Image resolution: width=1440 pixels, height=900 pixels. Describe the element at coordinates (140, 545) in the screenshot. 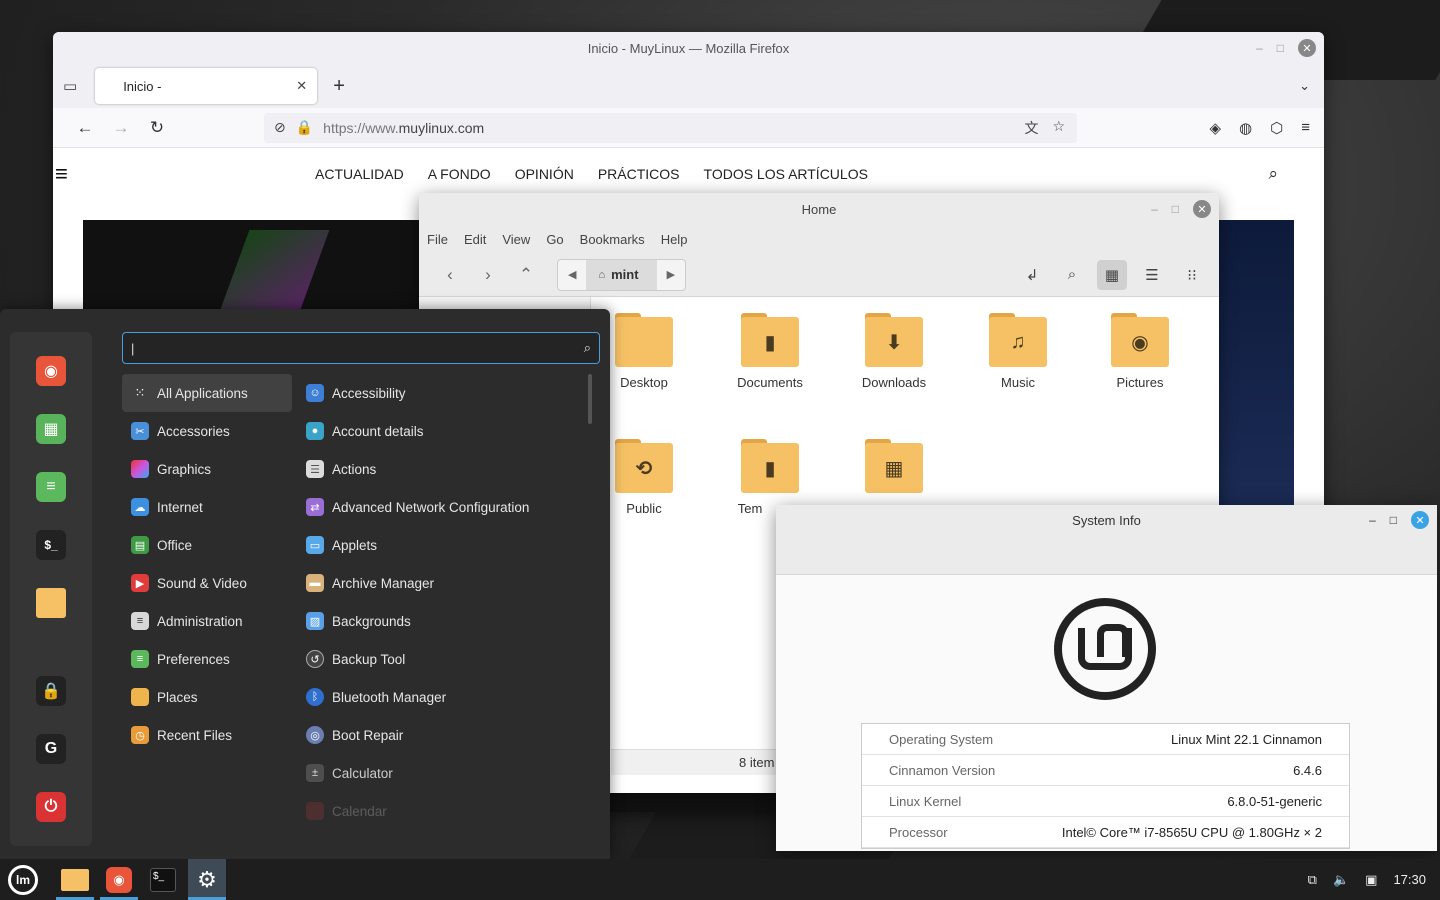

I see `document-icon: ▤` at that location.